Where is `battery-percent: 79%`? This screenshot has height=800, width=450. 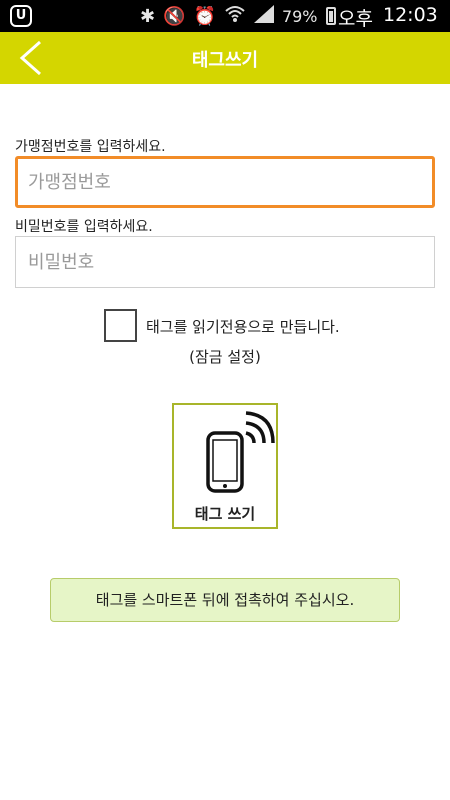
battery-percent: 79% is located at coordinates (299, 16).